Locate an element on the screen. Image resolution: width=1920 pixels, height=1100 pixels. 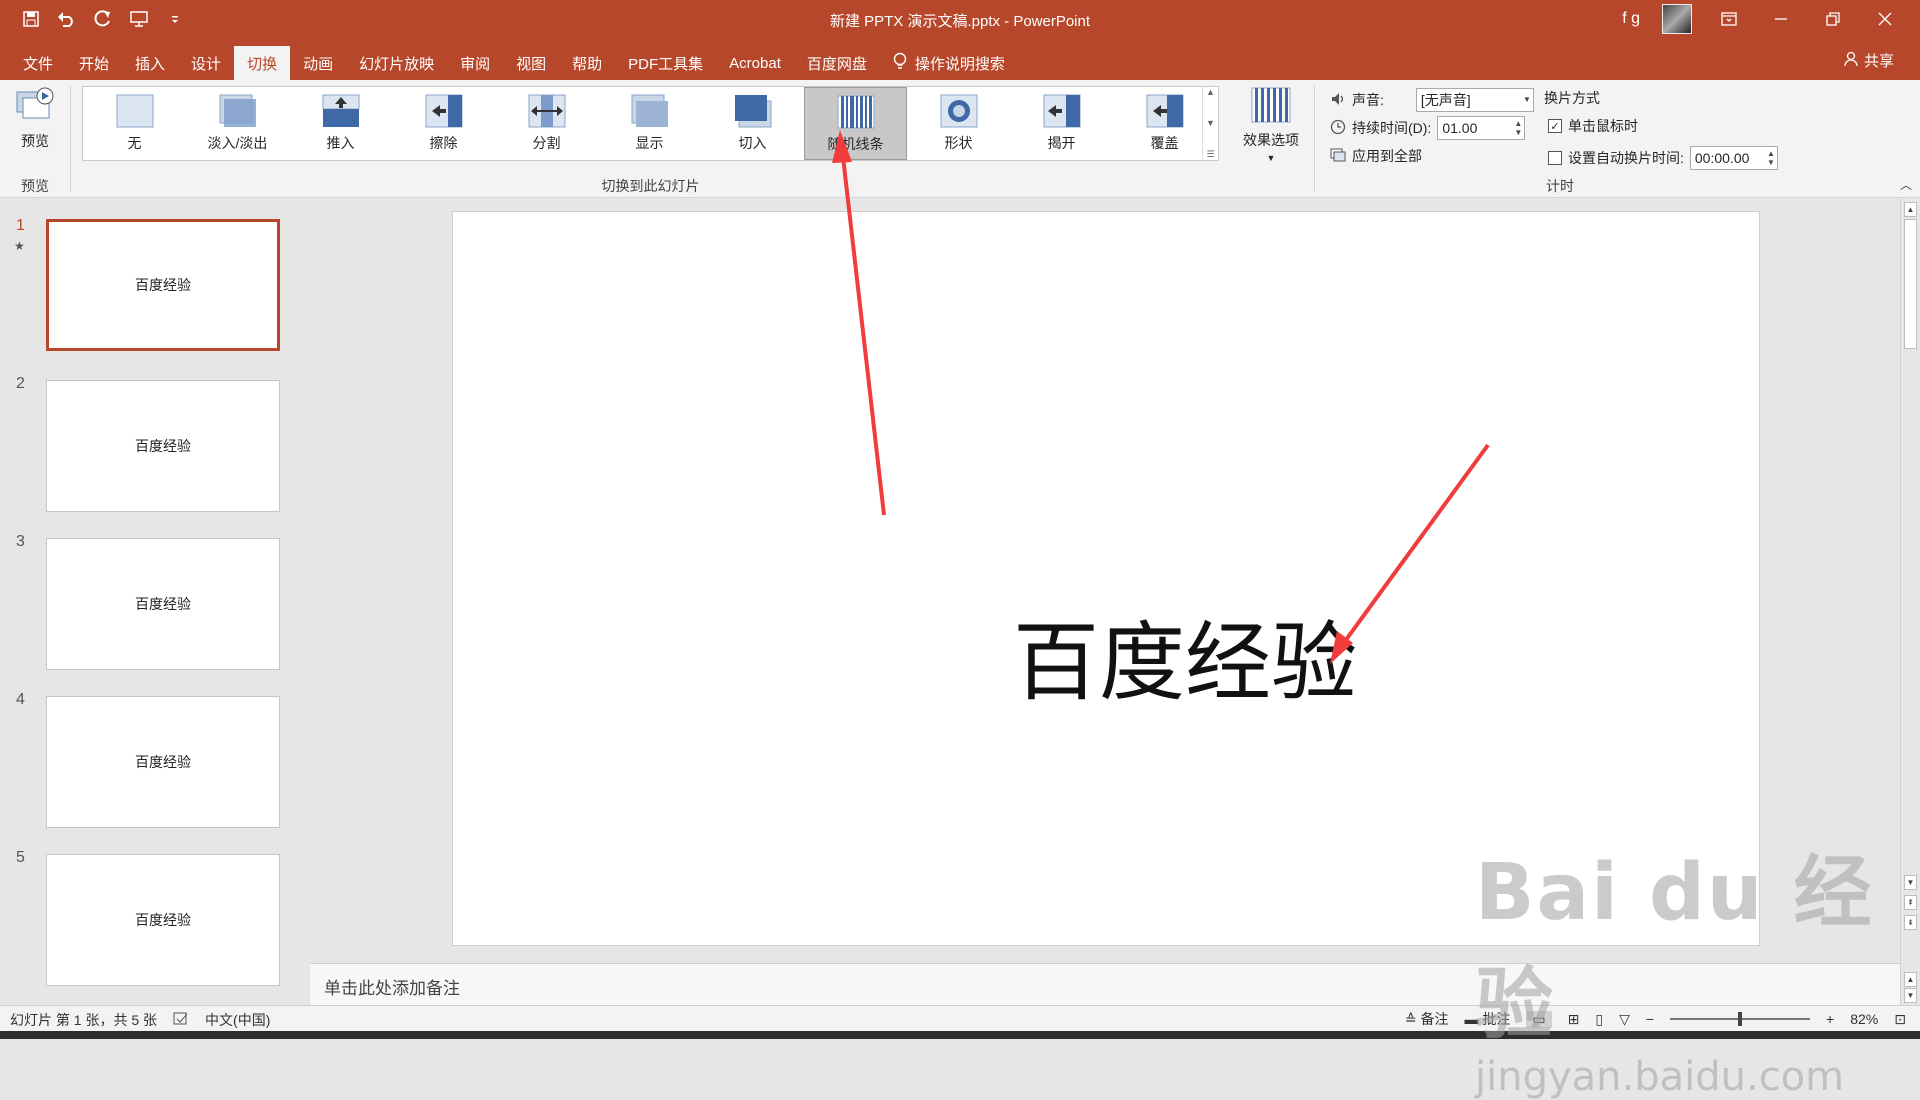
avatar is located at coordinates (1677, 19).